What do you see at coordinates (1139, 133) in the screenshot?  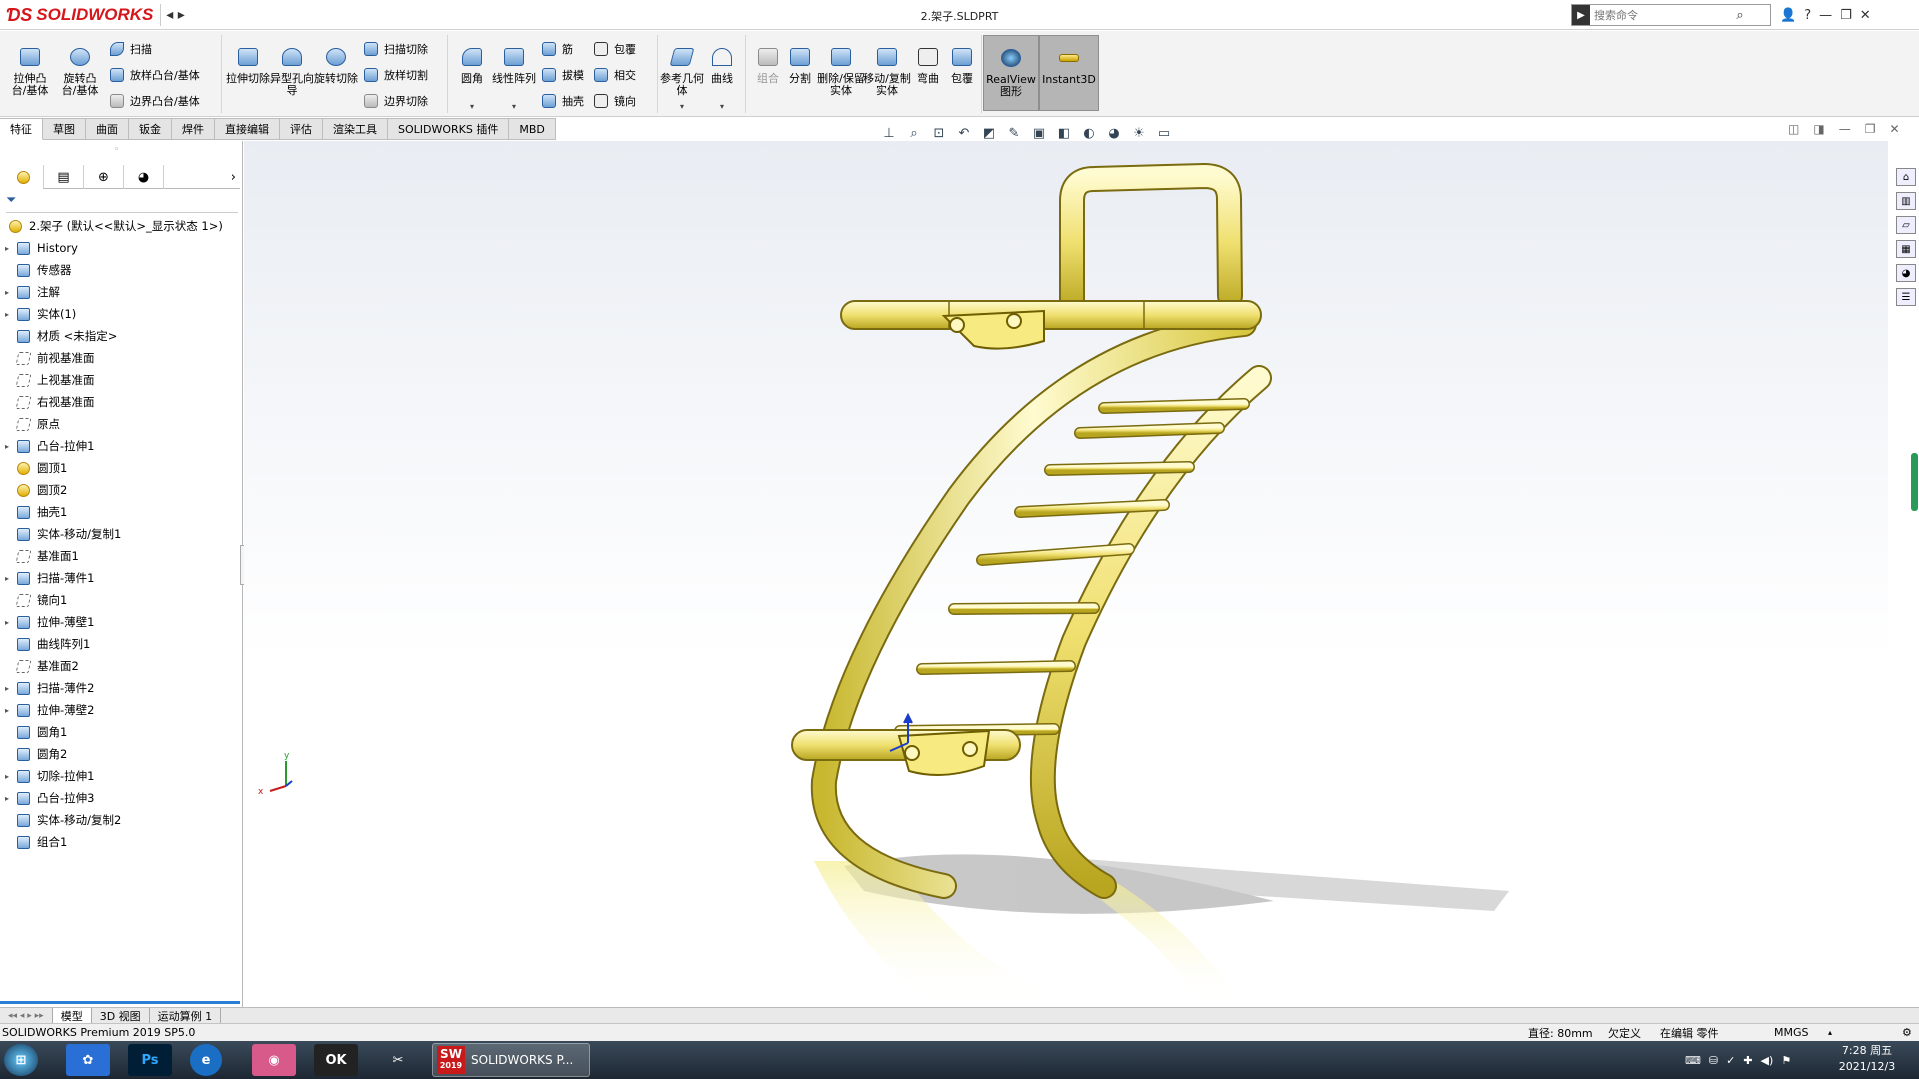 I see `apply-scene-icon: ☀` at bounding box center [1139, 133].